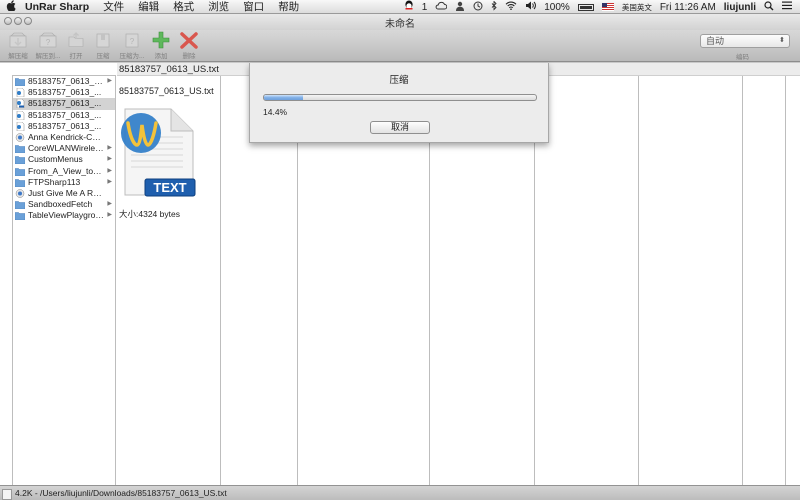 This screenshot has height=500, width=800. Describe the element at coordinates (8, 21) in the screenshot. I see `close-window-button` at that location.